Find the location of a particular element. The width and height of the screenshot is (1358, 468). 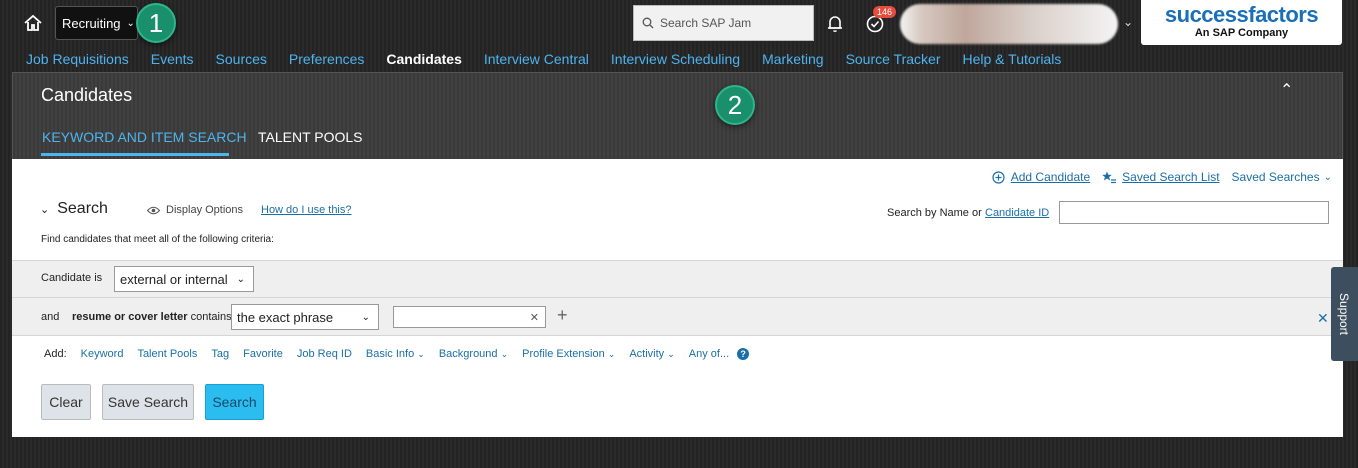

display-options-button: Display Options is located at coordinates (195, 210).